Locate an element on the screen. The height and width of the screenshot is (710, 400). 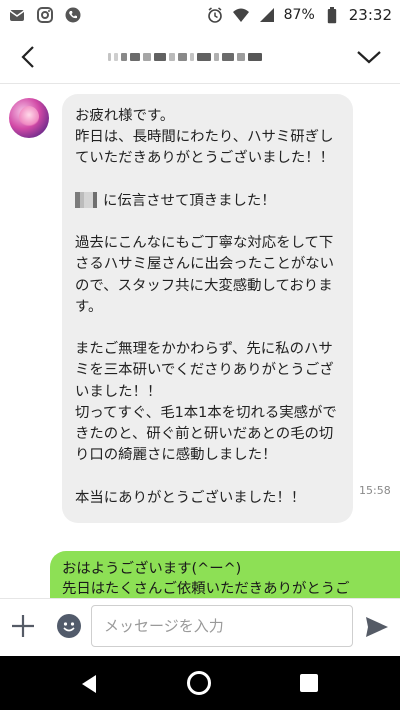
nav-recent-apps-button is located at coordinates (309, 683).